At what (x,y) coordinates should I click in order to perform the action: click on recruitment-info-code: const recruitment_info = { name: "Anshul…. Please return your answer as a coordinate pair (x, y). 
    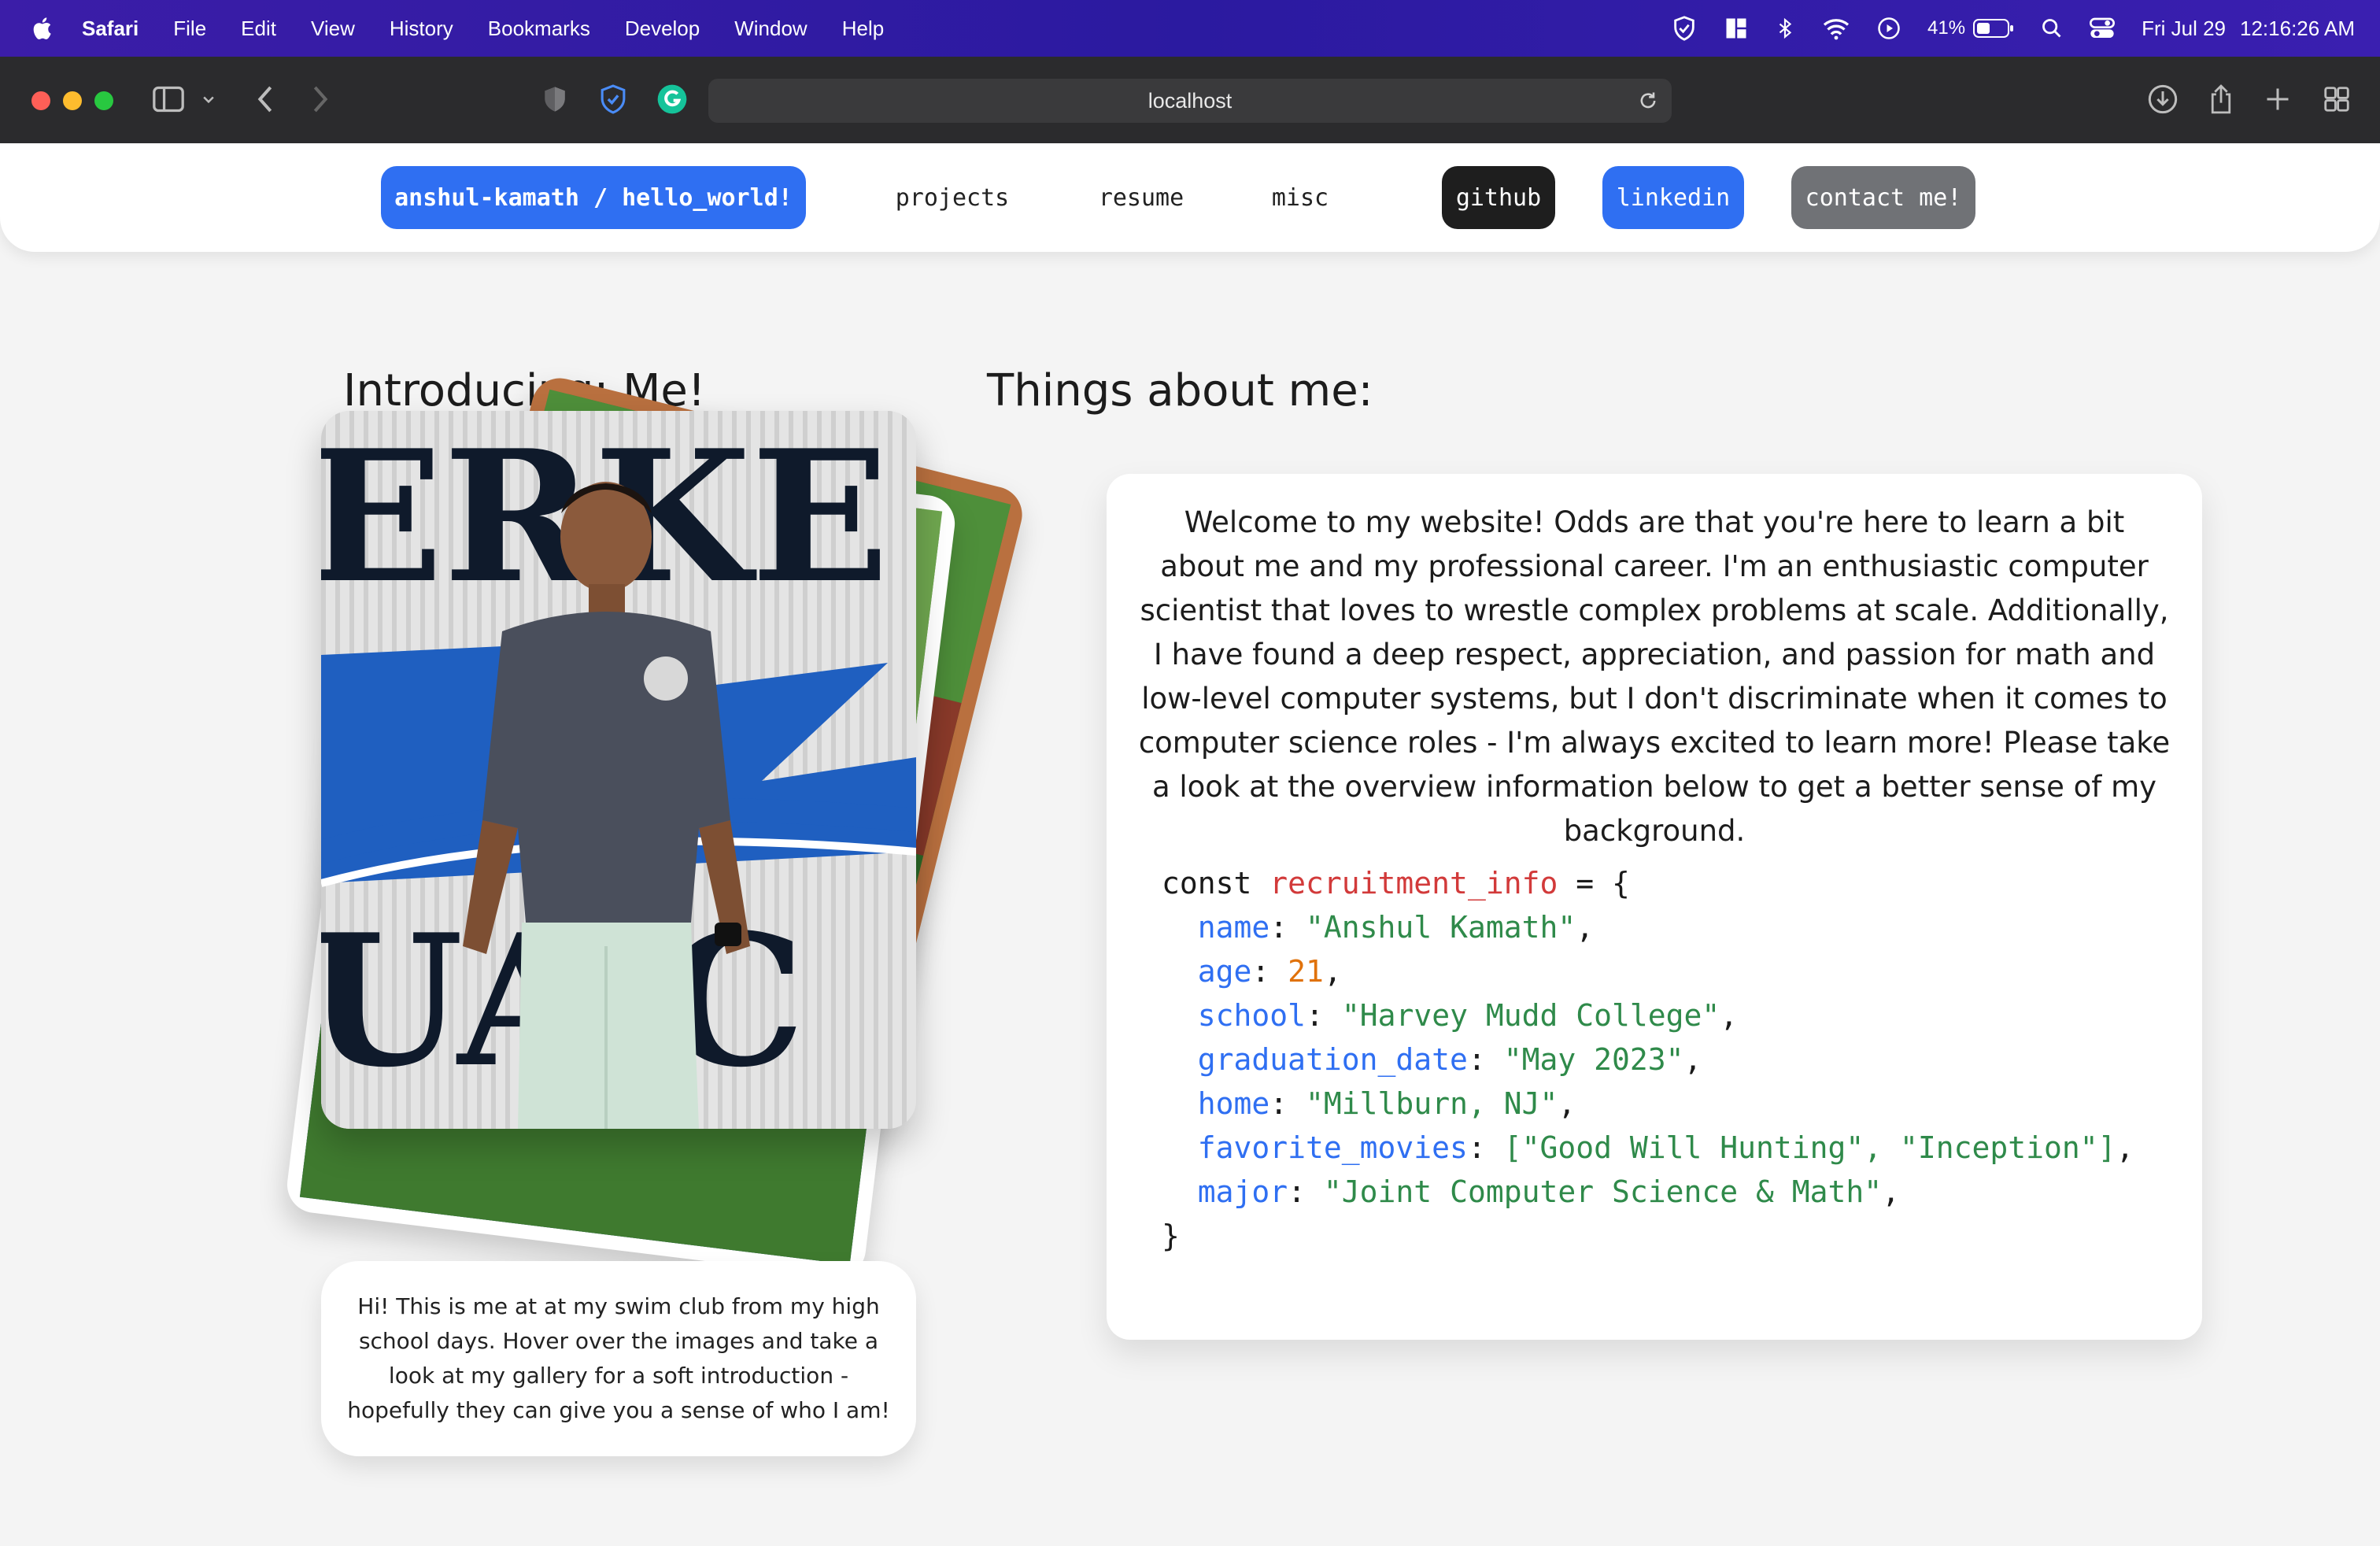
    Looking at the image, I should click on (1648, 1059).